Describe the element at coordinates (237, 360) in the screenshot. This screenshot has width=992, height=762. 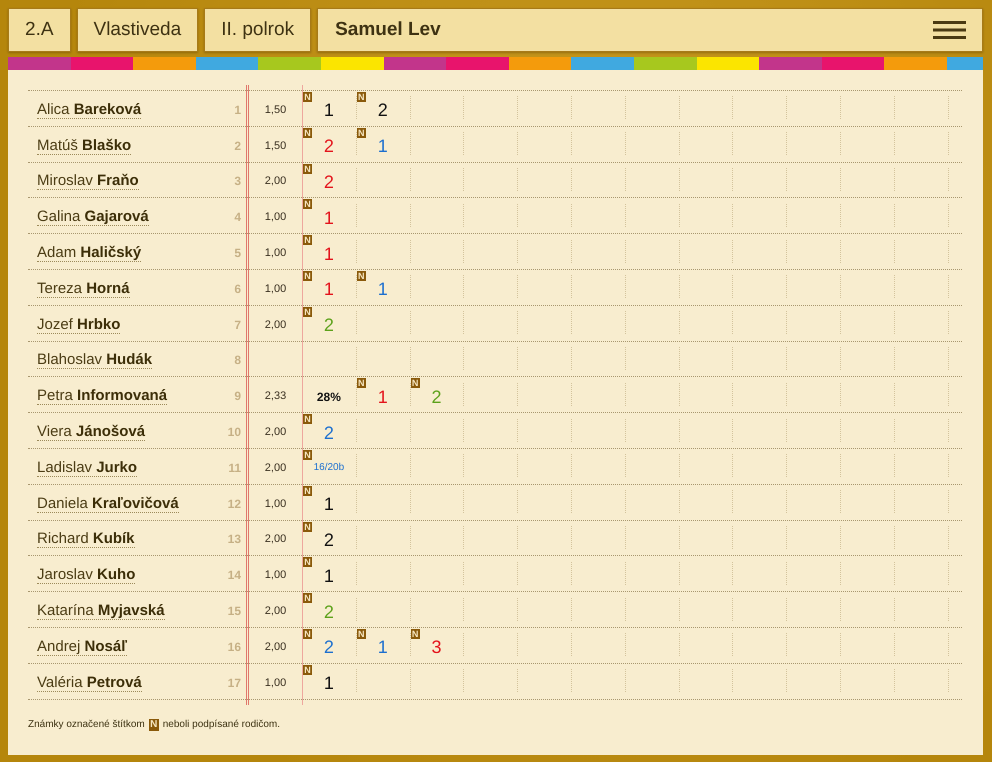
I see `row-number: 8` at that location.